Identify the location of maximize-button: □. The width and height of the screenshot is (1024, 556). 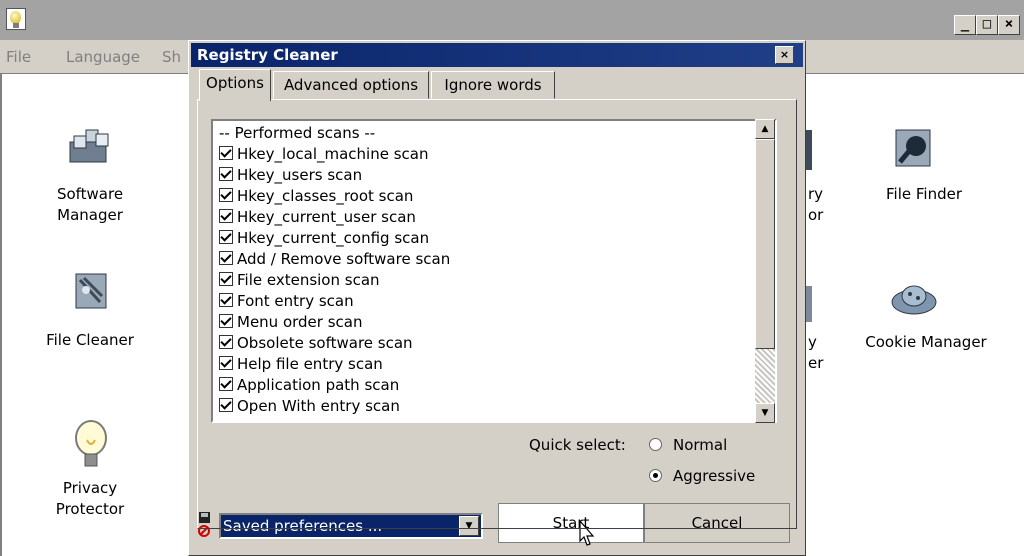
(987, 25).